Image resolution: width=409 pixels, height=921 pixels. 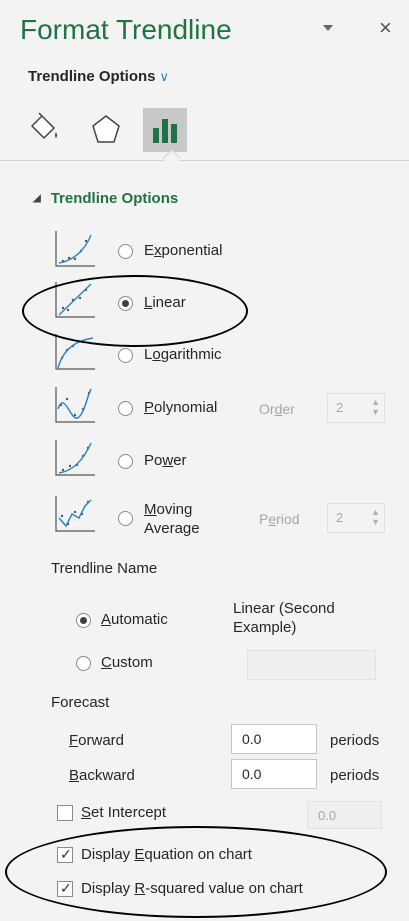 What do you see at coordinates (114, 198) in the screenshot?
I see `section-title: Trendline Options` at bounding box center [114, 198].